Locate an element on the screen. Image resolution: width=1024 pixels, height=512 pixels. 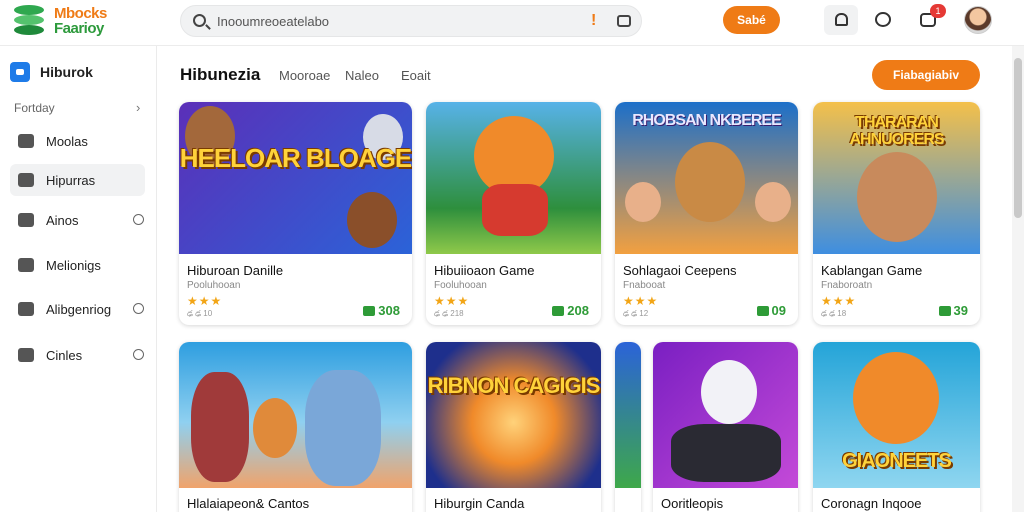
chat-button is located at coordinates (883, 20).